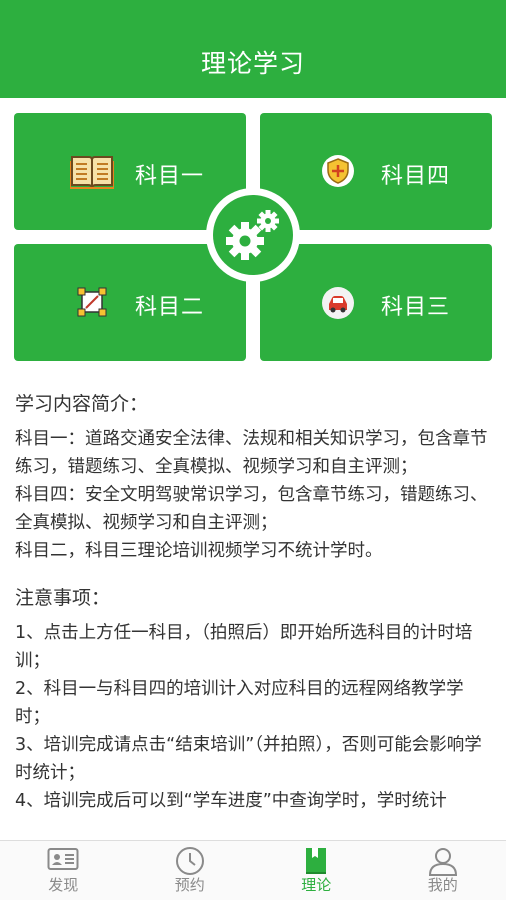 The height and width of the screenshot is (900, 506). I want to click on subject-1-label: 科目一, so click(170, 176).